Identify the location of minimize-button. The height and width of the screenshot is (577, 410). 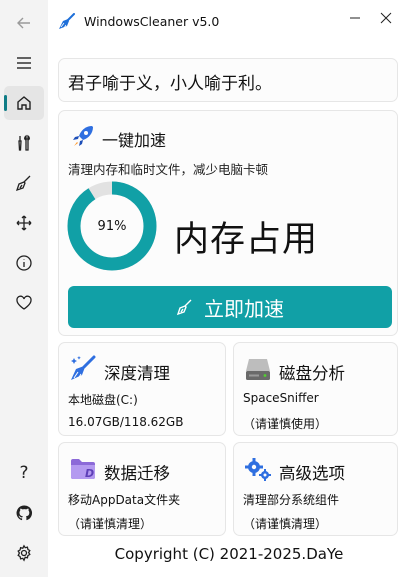
(355, 18).